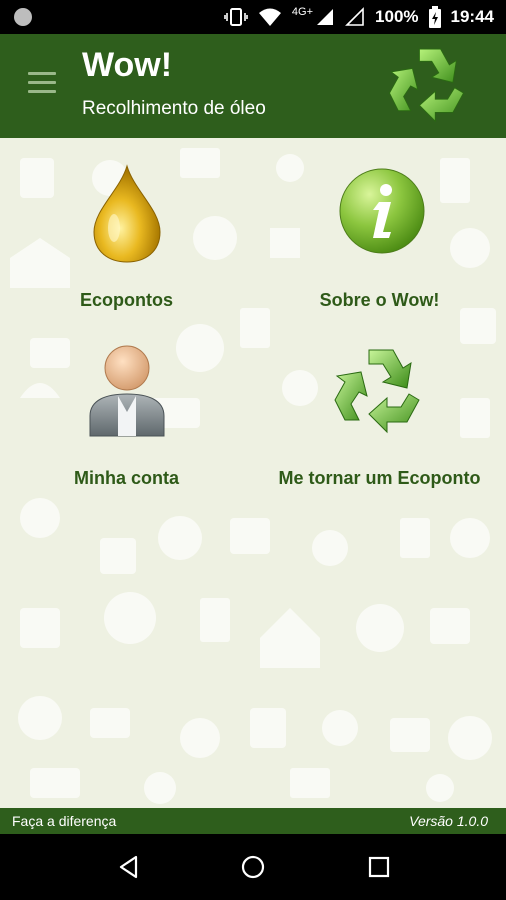  What do you see at coordinates (129, 867) in the screenshot?
I see `back-icon` at bounding box center [129, 867].